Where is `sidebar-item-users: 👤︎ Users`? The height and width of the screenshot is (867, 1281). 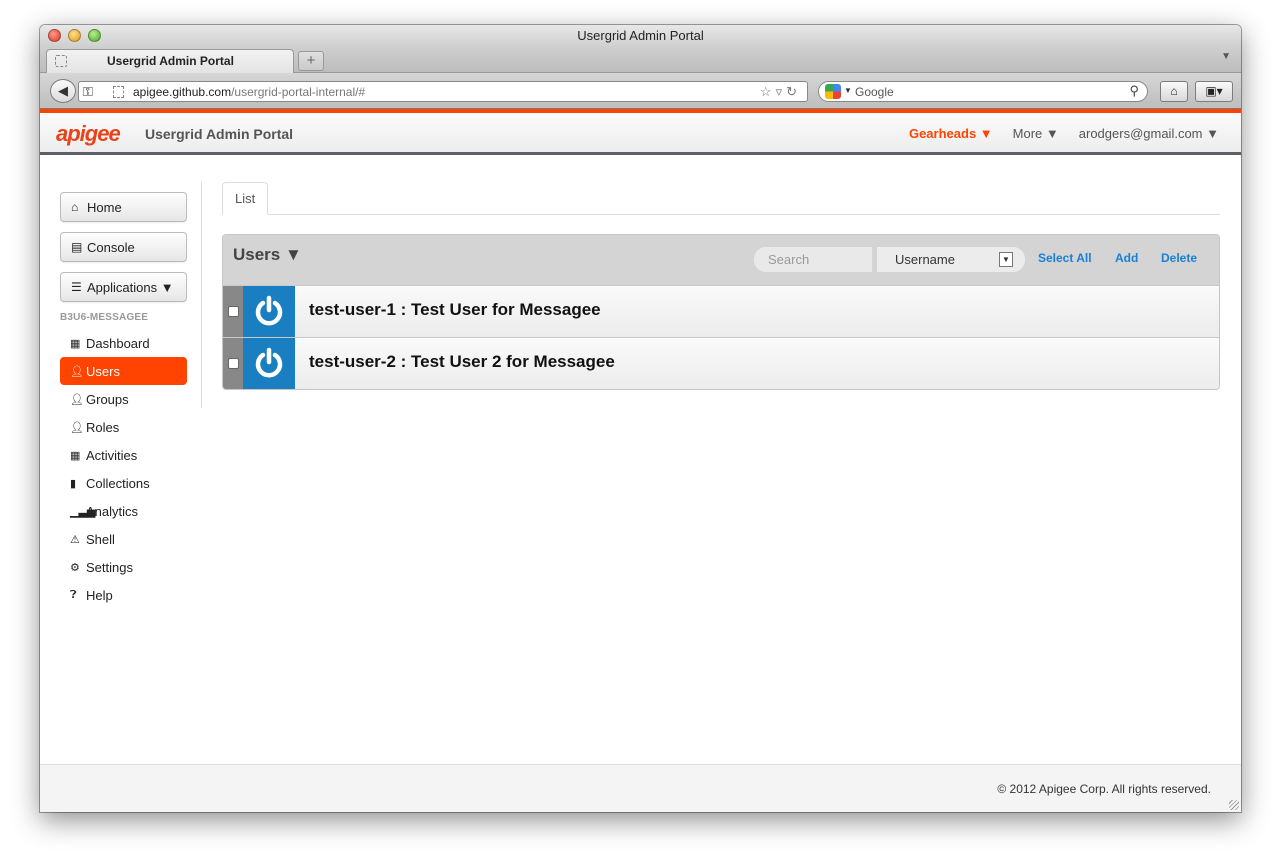
sidebar-item-users: 👤︎ Users is located at coordinates (123, 371).